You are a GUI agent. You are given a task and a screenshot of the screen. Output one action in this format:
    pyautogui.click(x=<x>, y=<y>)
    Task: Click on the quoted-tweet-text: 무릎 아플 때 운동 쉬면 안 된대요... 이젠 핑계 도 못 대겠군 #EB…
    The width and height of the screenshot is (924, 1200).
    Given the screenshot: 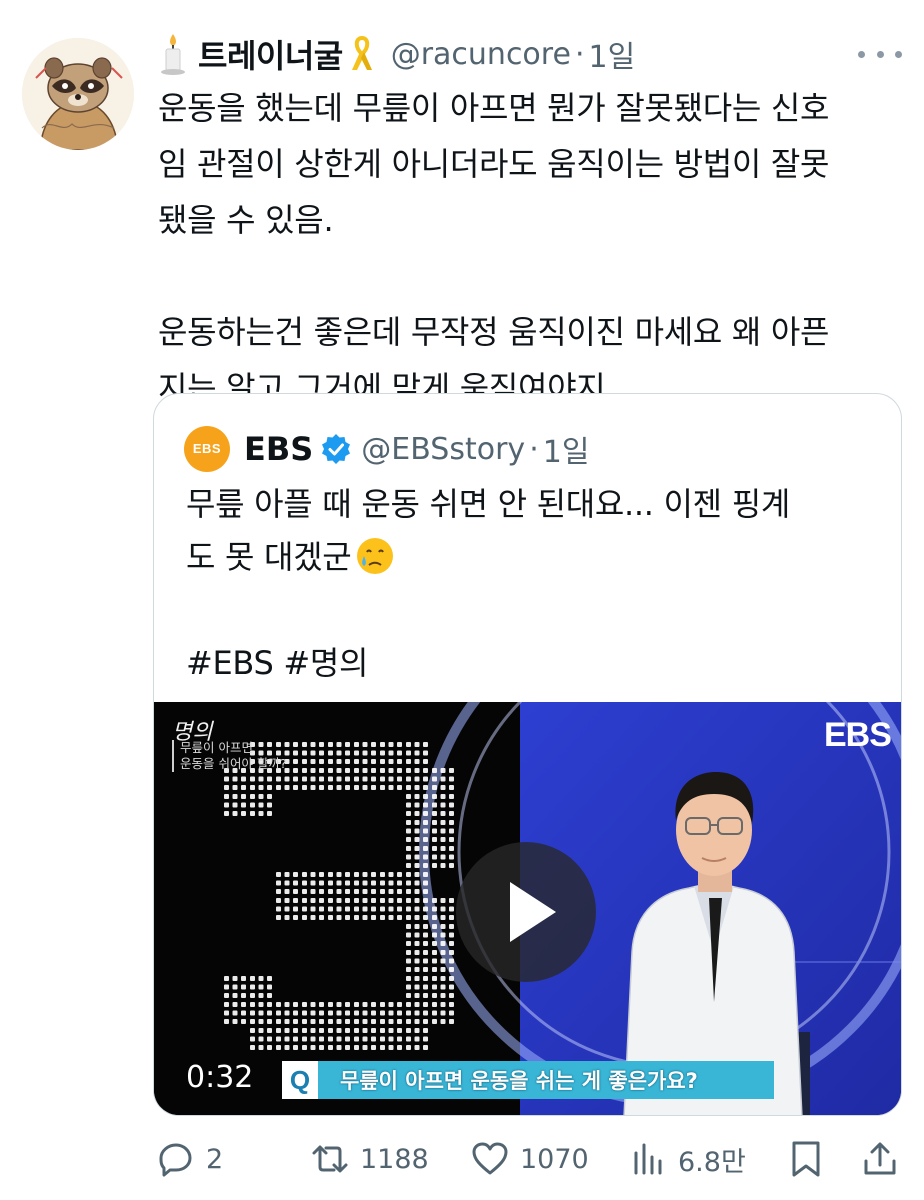 What is the action you would take?
    pyautogui.click(x=536, y=584)
    